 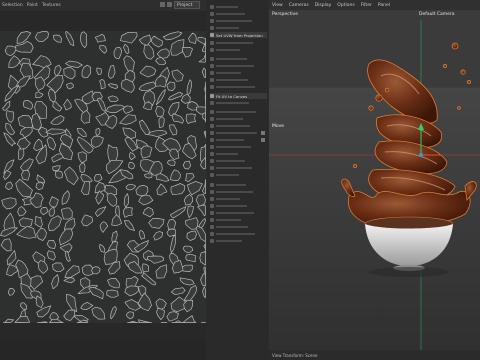 I want to click on viewport-menu-display: Display, so click(x=323, y=5).